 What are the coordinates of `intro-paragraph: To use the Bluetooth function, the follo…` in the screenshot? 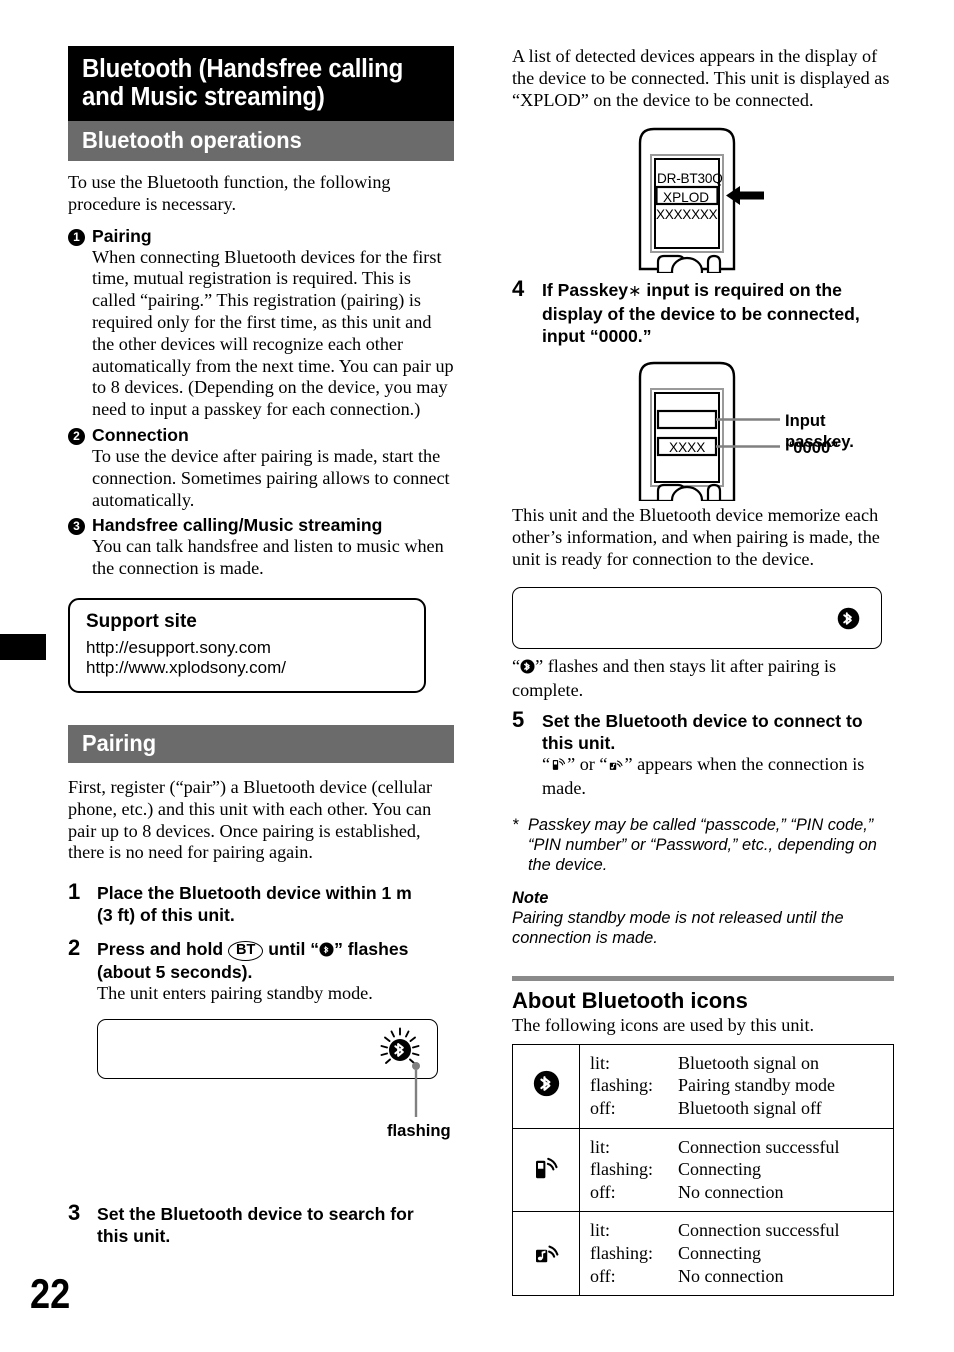 It's located at (229, 193).